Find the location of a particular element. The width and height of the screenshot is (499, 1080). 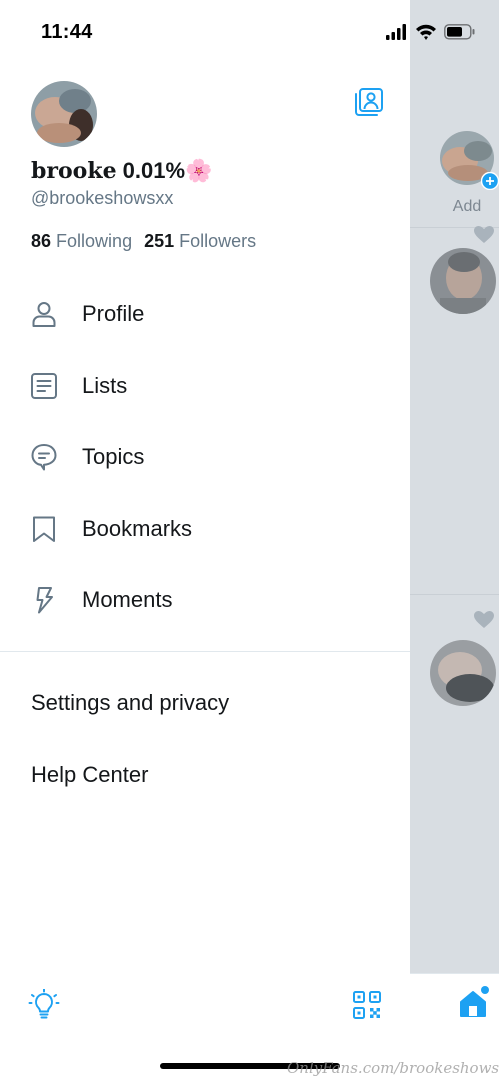

display-name: brooke 0.01%🌸 is located at coordinates (121, 171).